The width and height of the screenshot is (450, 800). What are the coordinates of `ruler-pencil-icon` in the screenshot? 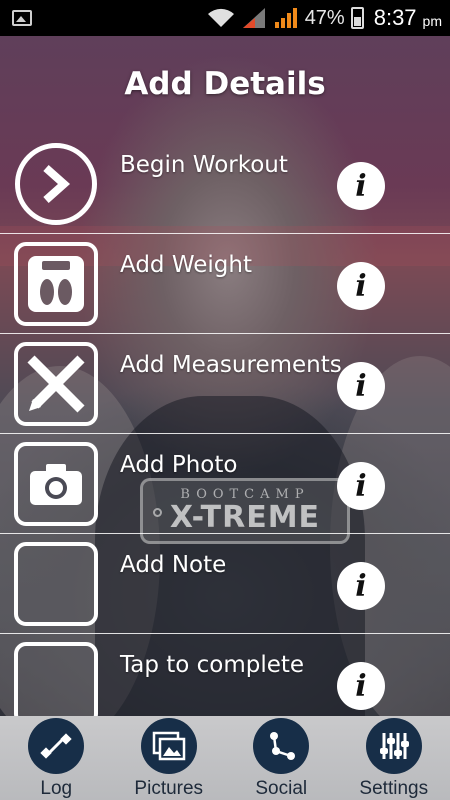 It's located at (56, 384).